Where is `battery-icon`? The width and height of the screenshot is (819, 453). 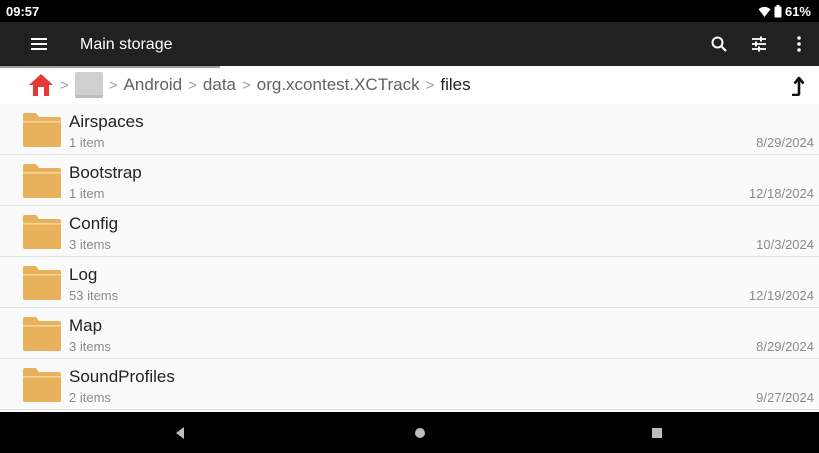
battery-icon is located at coordinates (778, 11).